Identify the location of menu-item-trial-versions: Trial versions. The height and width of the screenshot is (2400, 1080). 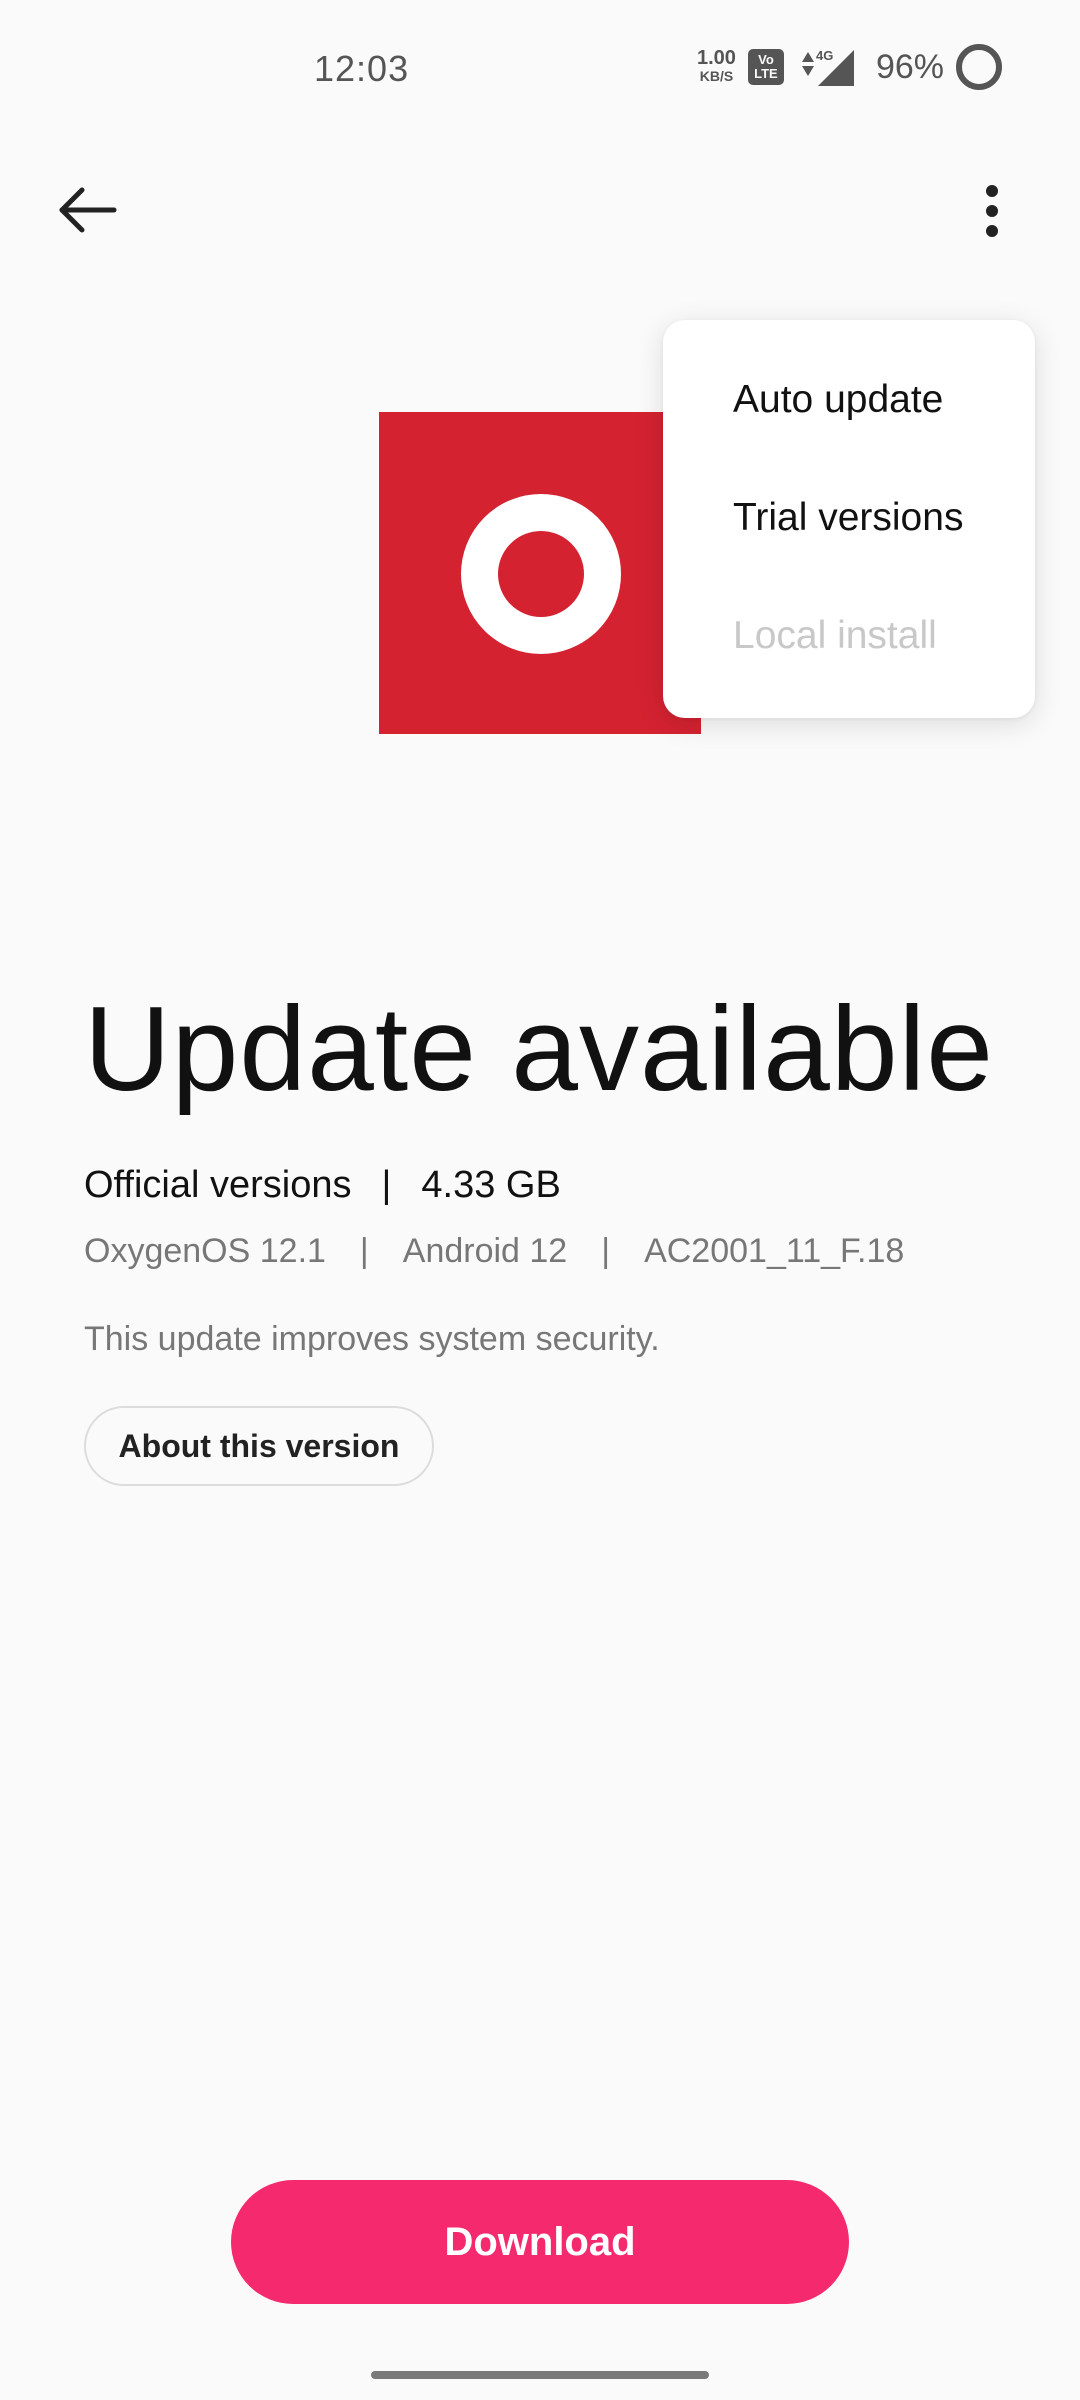
(848, 518).